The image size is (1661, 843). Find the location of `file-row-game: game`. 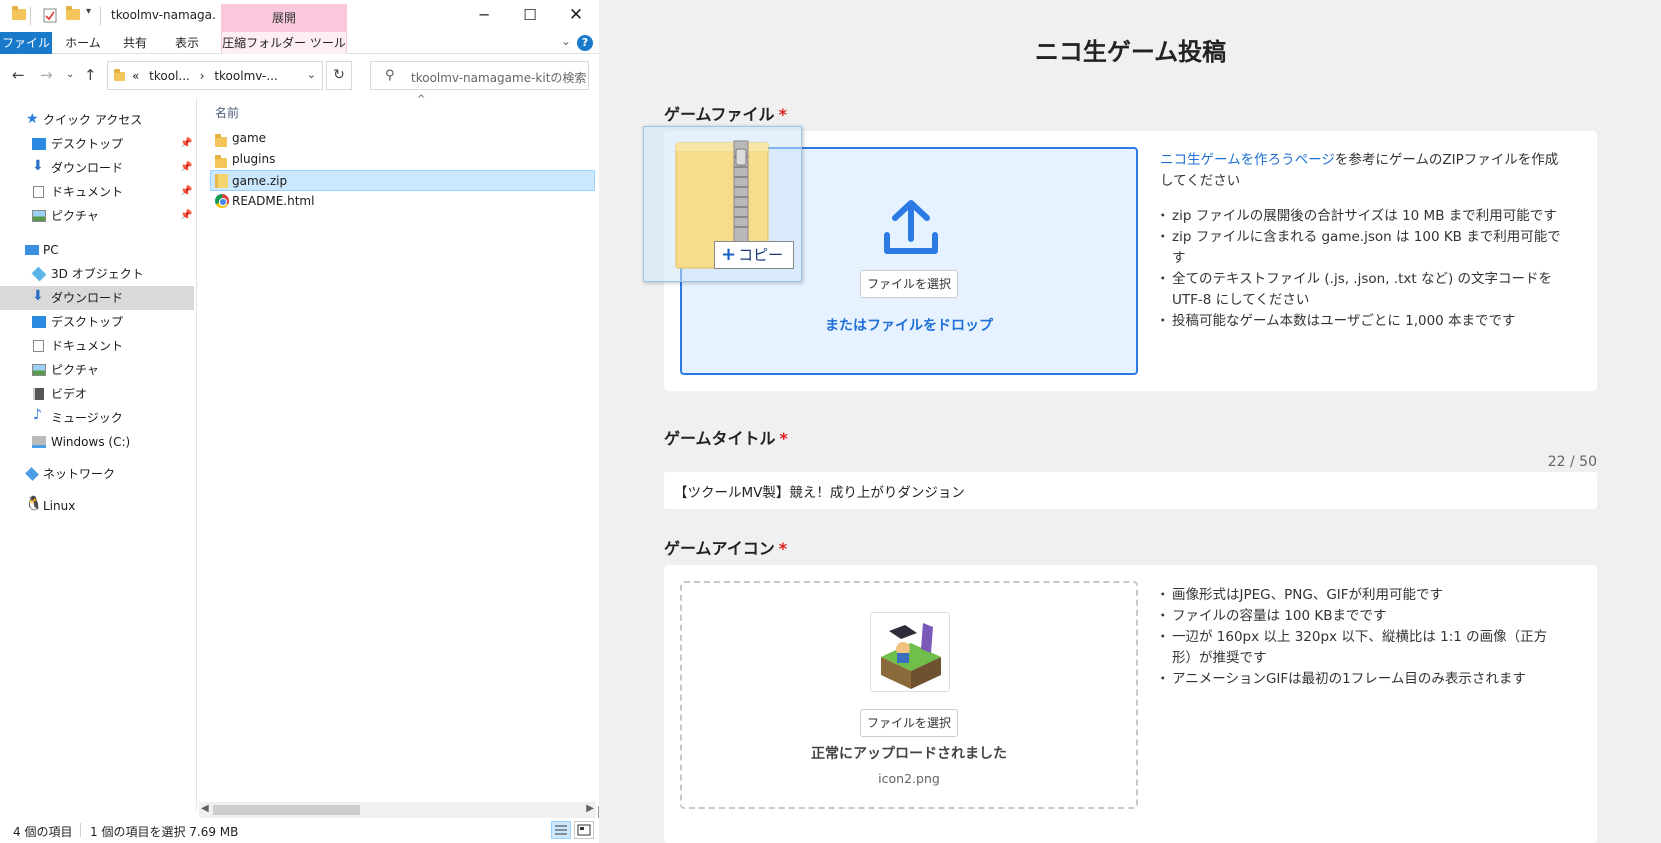

file-row-game: game is located at coordinates (403, 138).